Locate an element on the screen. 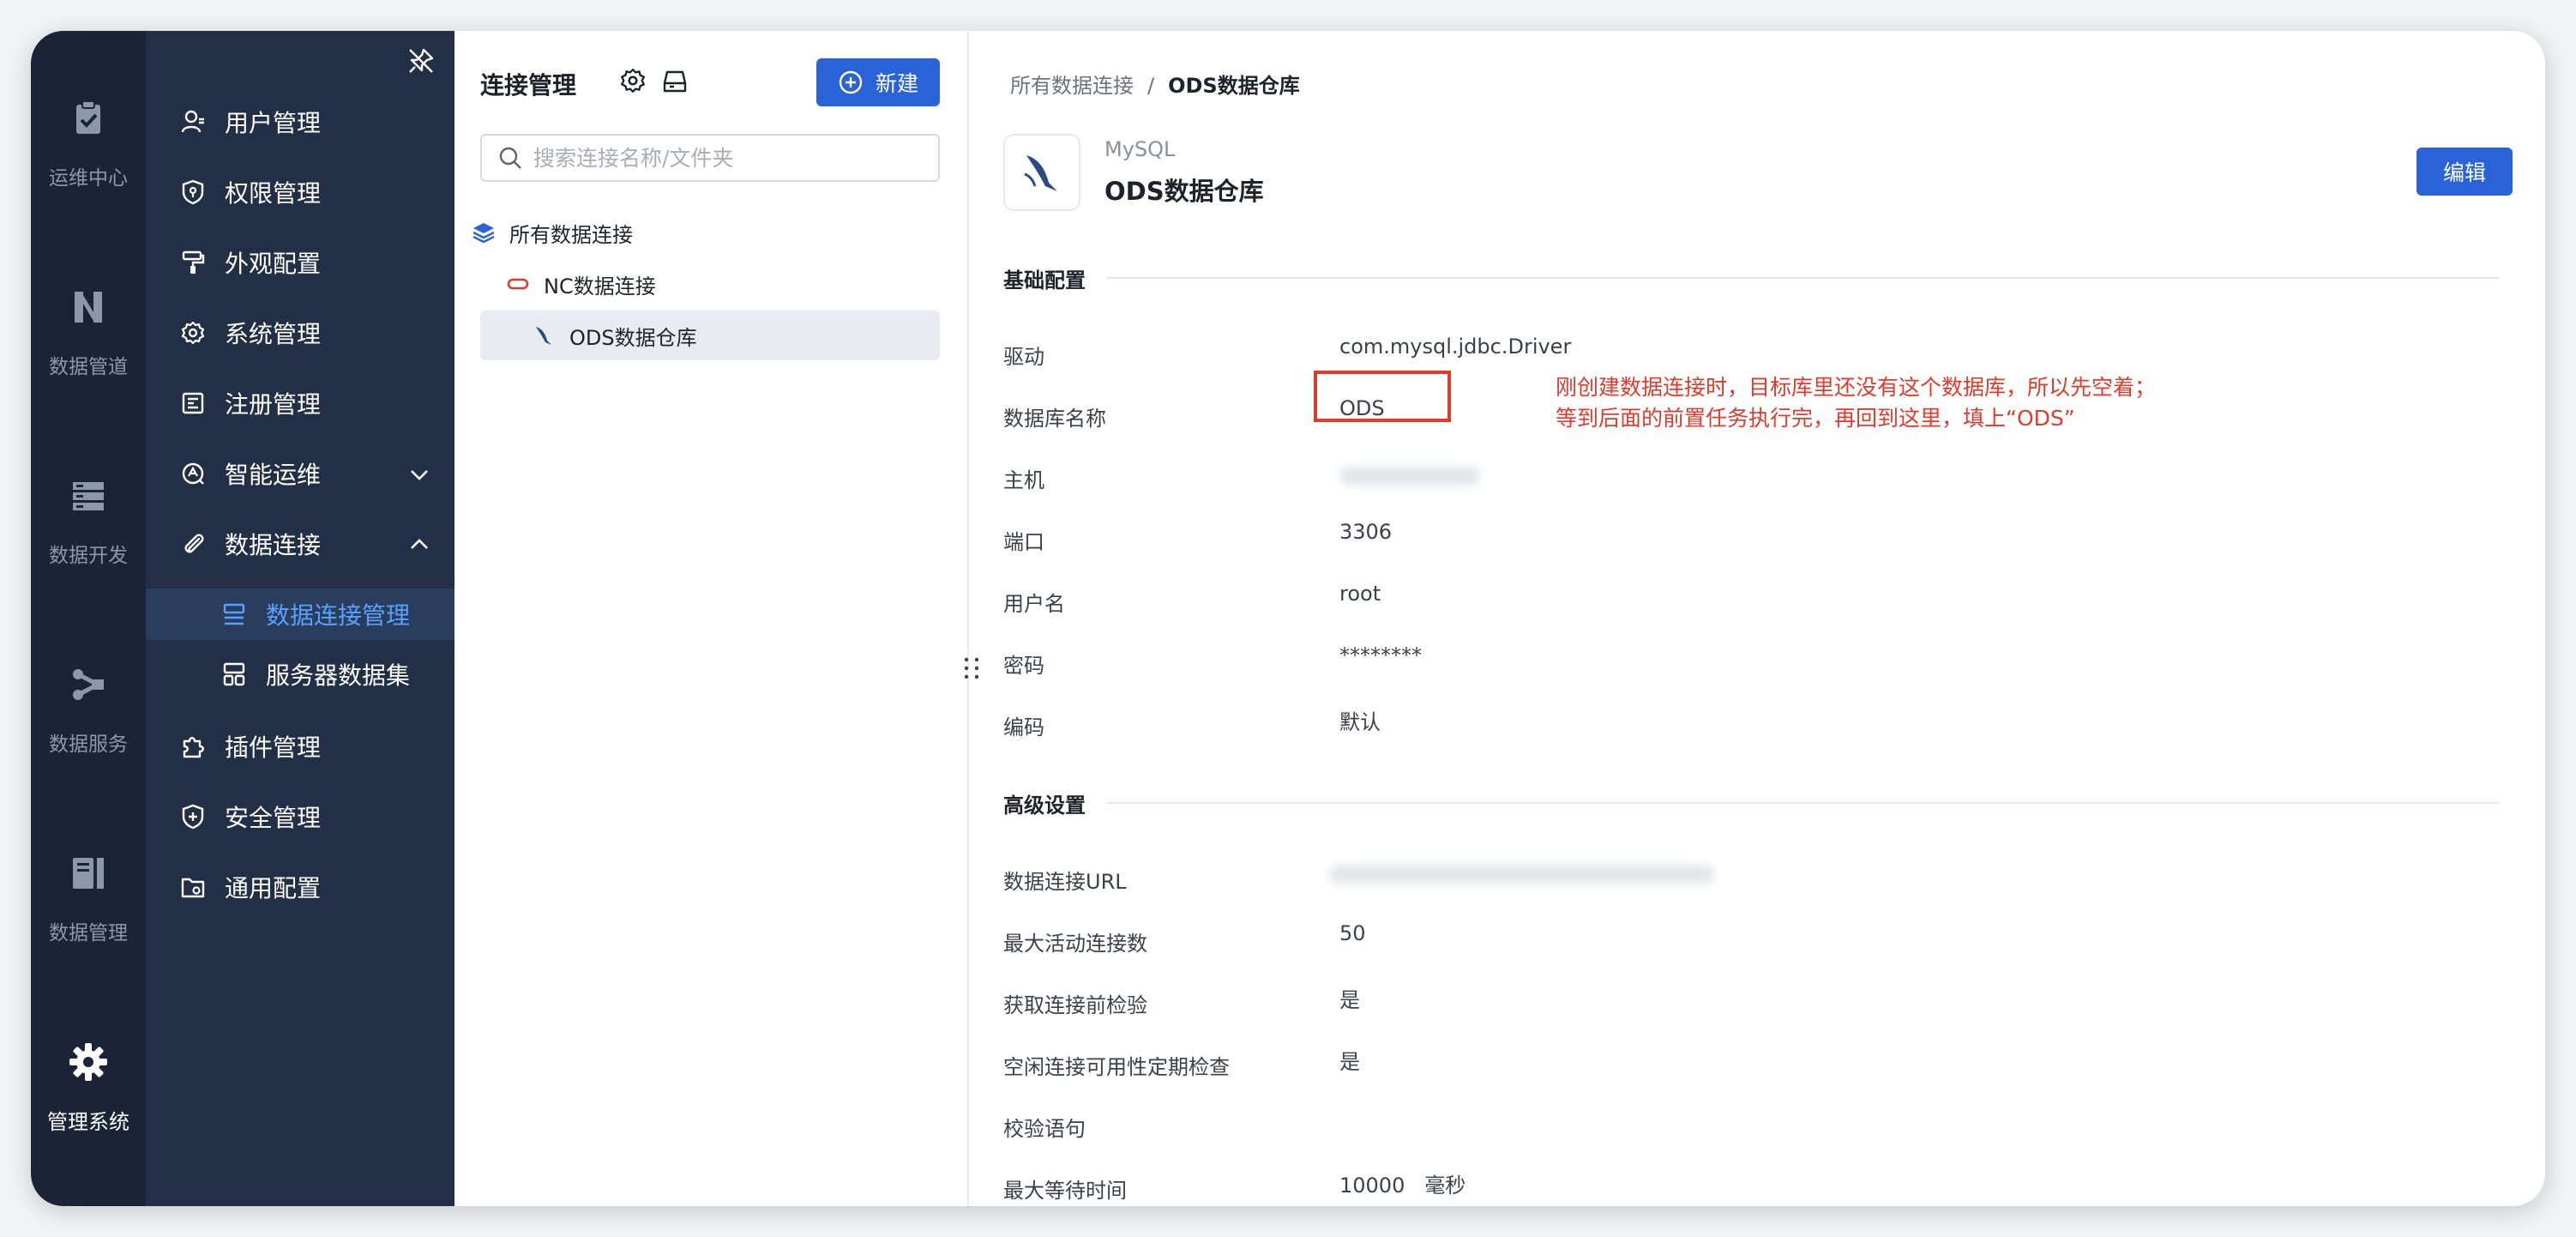 Image resolution: width=2576 pixels, height=1237 pixels. field-label: 最大等待时间 is located at coordinates (1065, 1191).